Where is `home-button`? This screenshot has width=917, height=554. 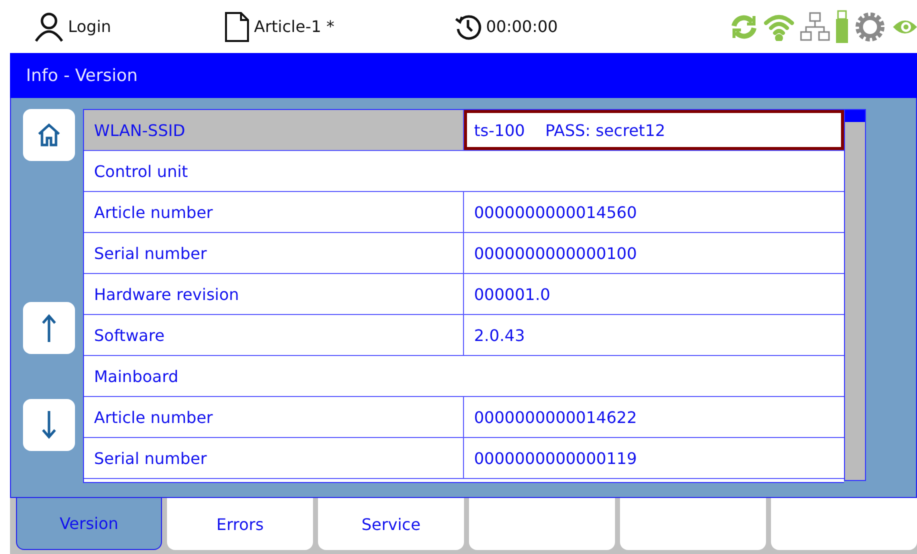 home-button is located at coordinates (49, 135).